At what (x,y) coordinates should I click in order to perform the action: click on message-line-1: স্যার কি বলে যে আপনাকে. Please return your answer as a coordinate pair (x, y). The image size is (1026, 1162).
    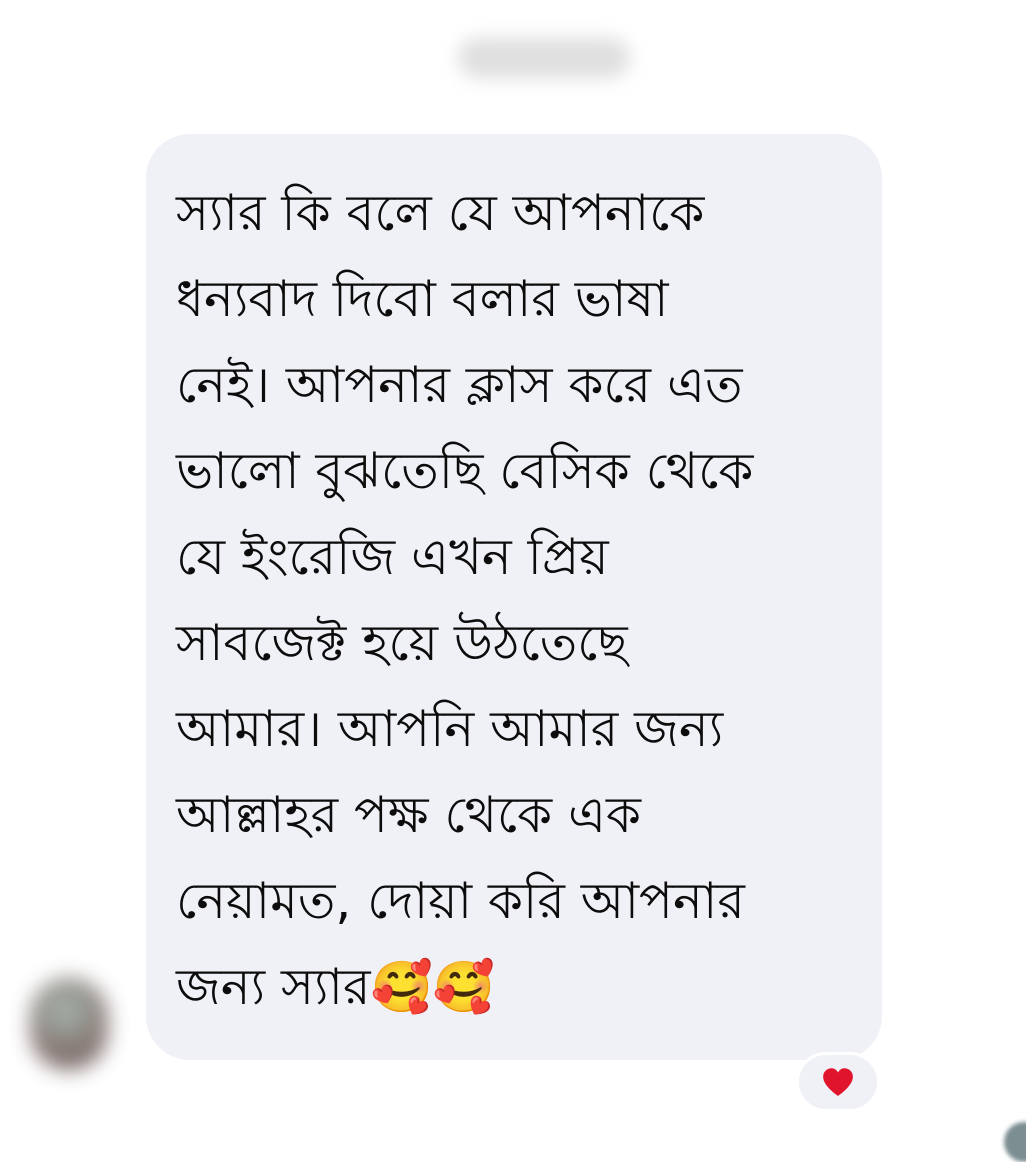
    Looking at the image, I should click on (440, 213).